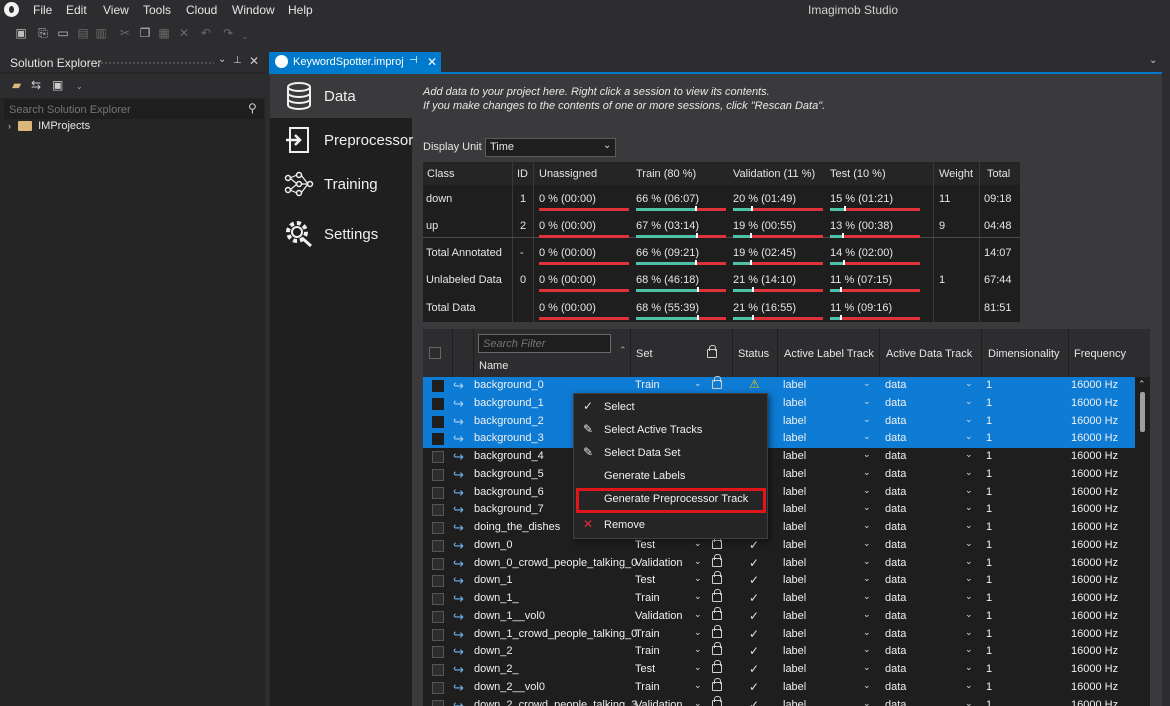 The width and height of the screenshot is (1170, 706). Describe the element at coordinates (779, 439) in the screenshot. I see `grid-row: ↪ background_3 label ⌄ data ⌄ 1 16000 Hz` at that location.